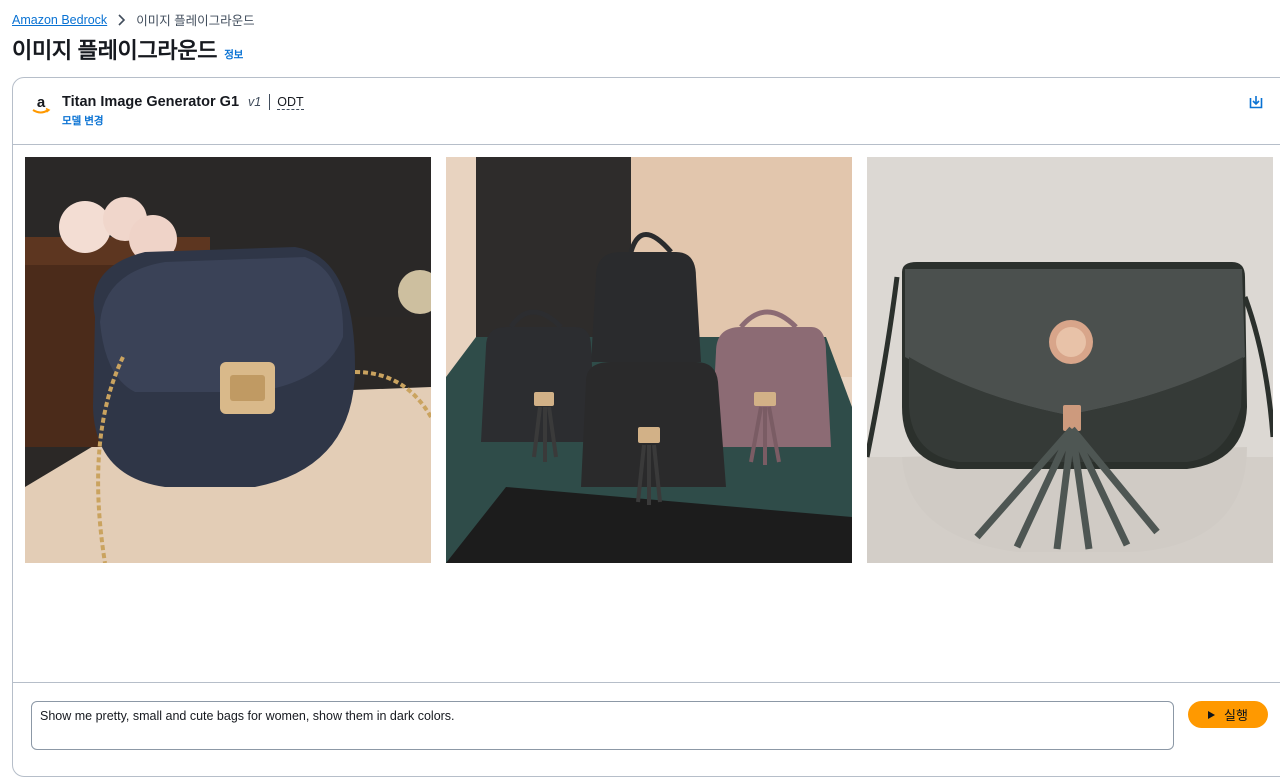 This screenshot has width=1280, height=779. I want to click on page-title: 이미지 플레이그라운드, so click(115, 50).